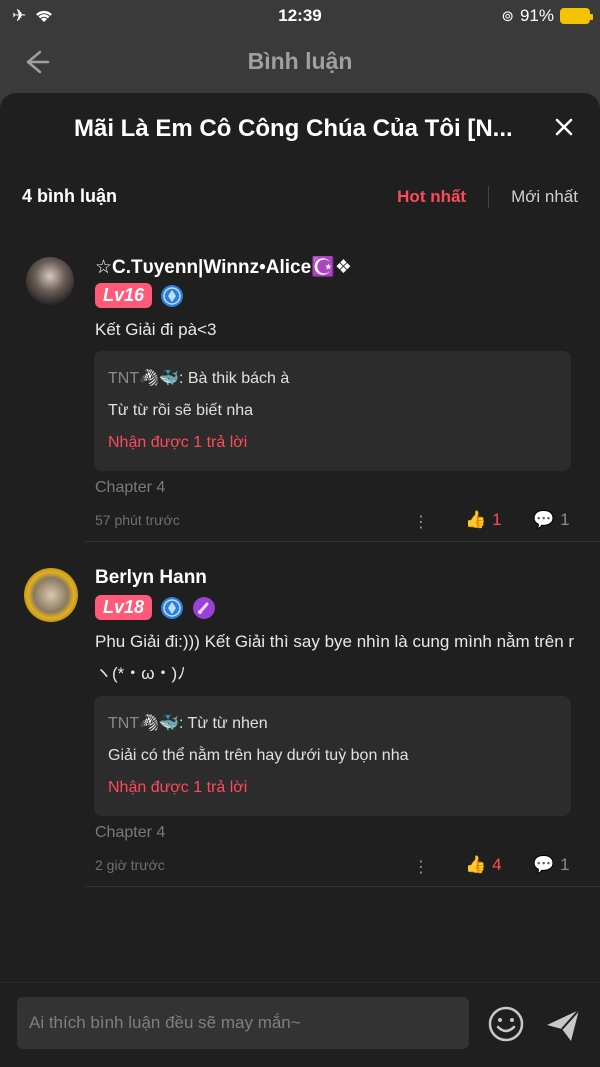 The image size is (600, 1067). I want to click on sort-tabs: Hot nhất Mới nhất, so click(487, 197).